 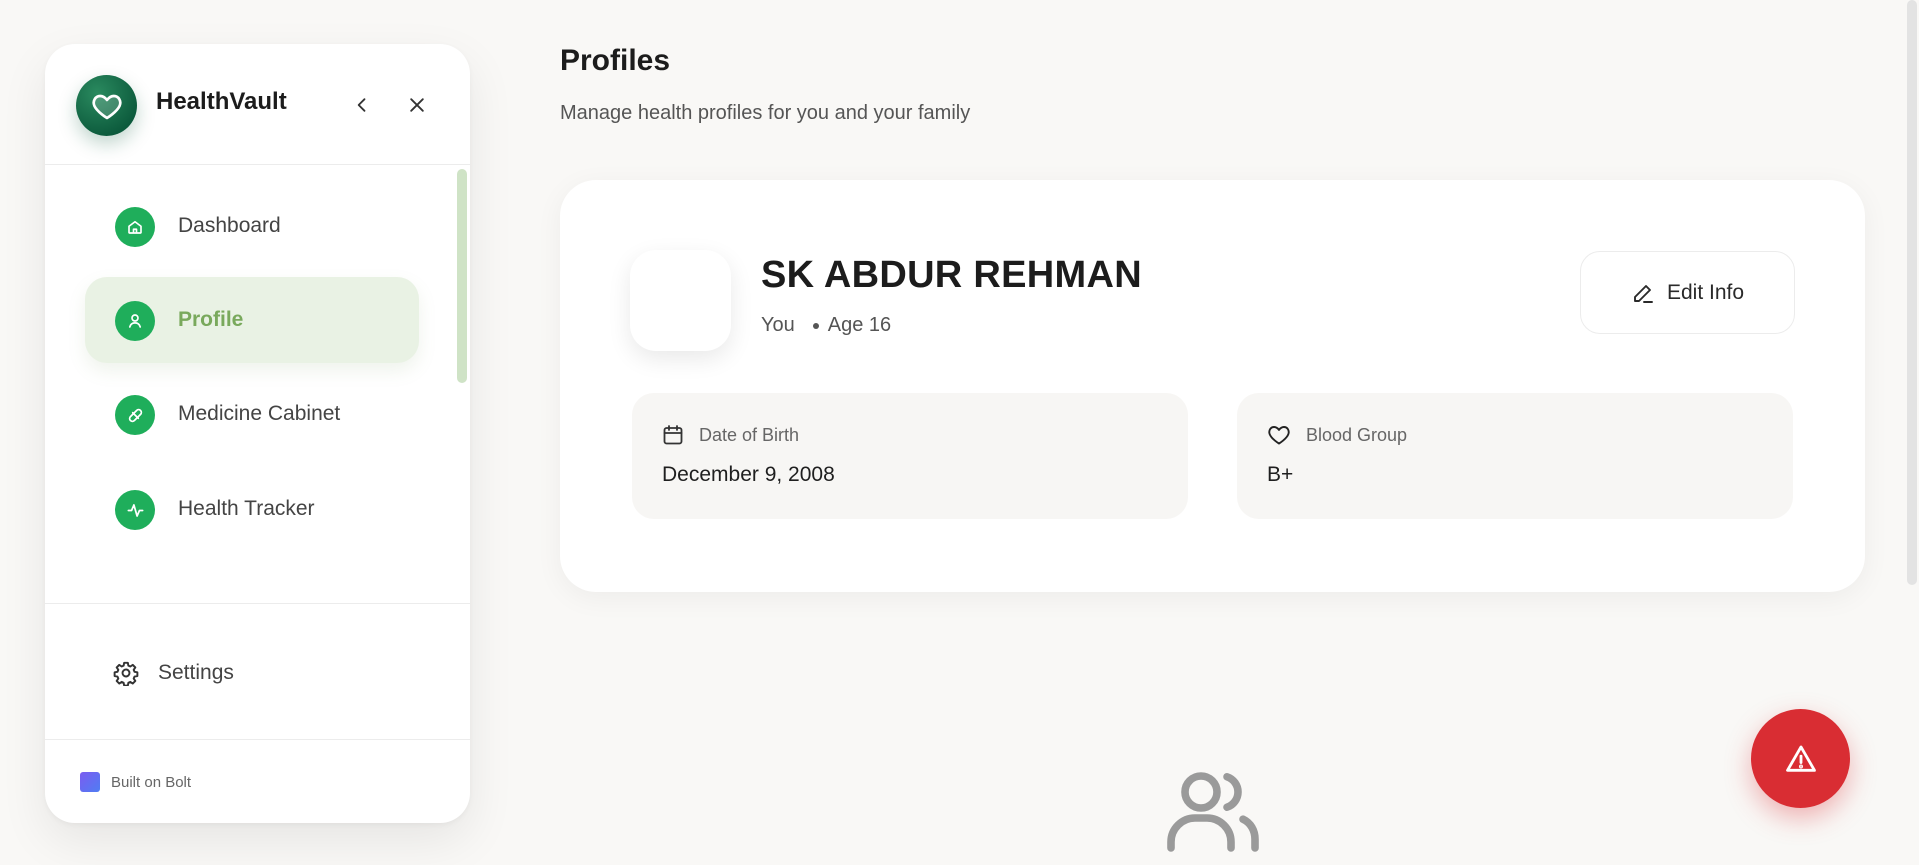 I want to click on sidebar-item-label: Dashboard, so click(x=229, y=225).